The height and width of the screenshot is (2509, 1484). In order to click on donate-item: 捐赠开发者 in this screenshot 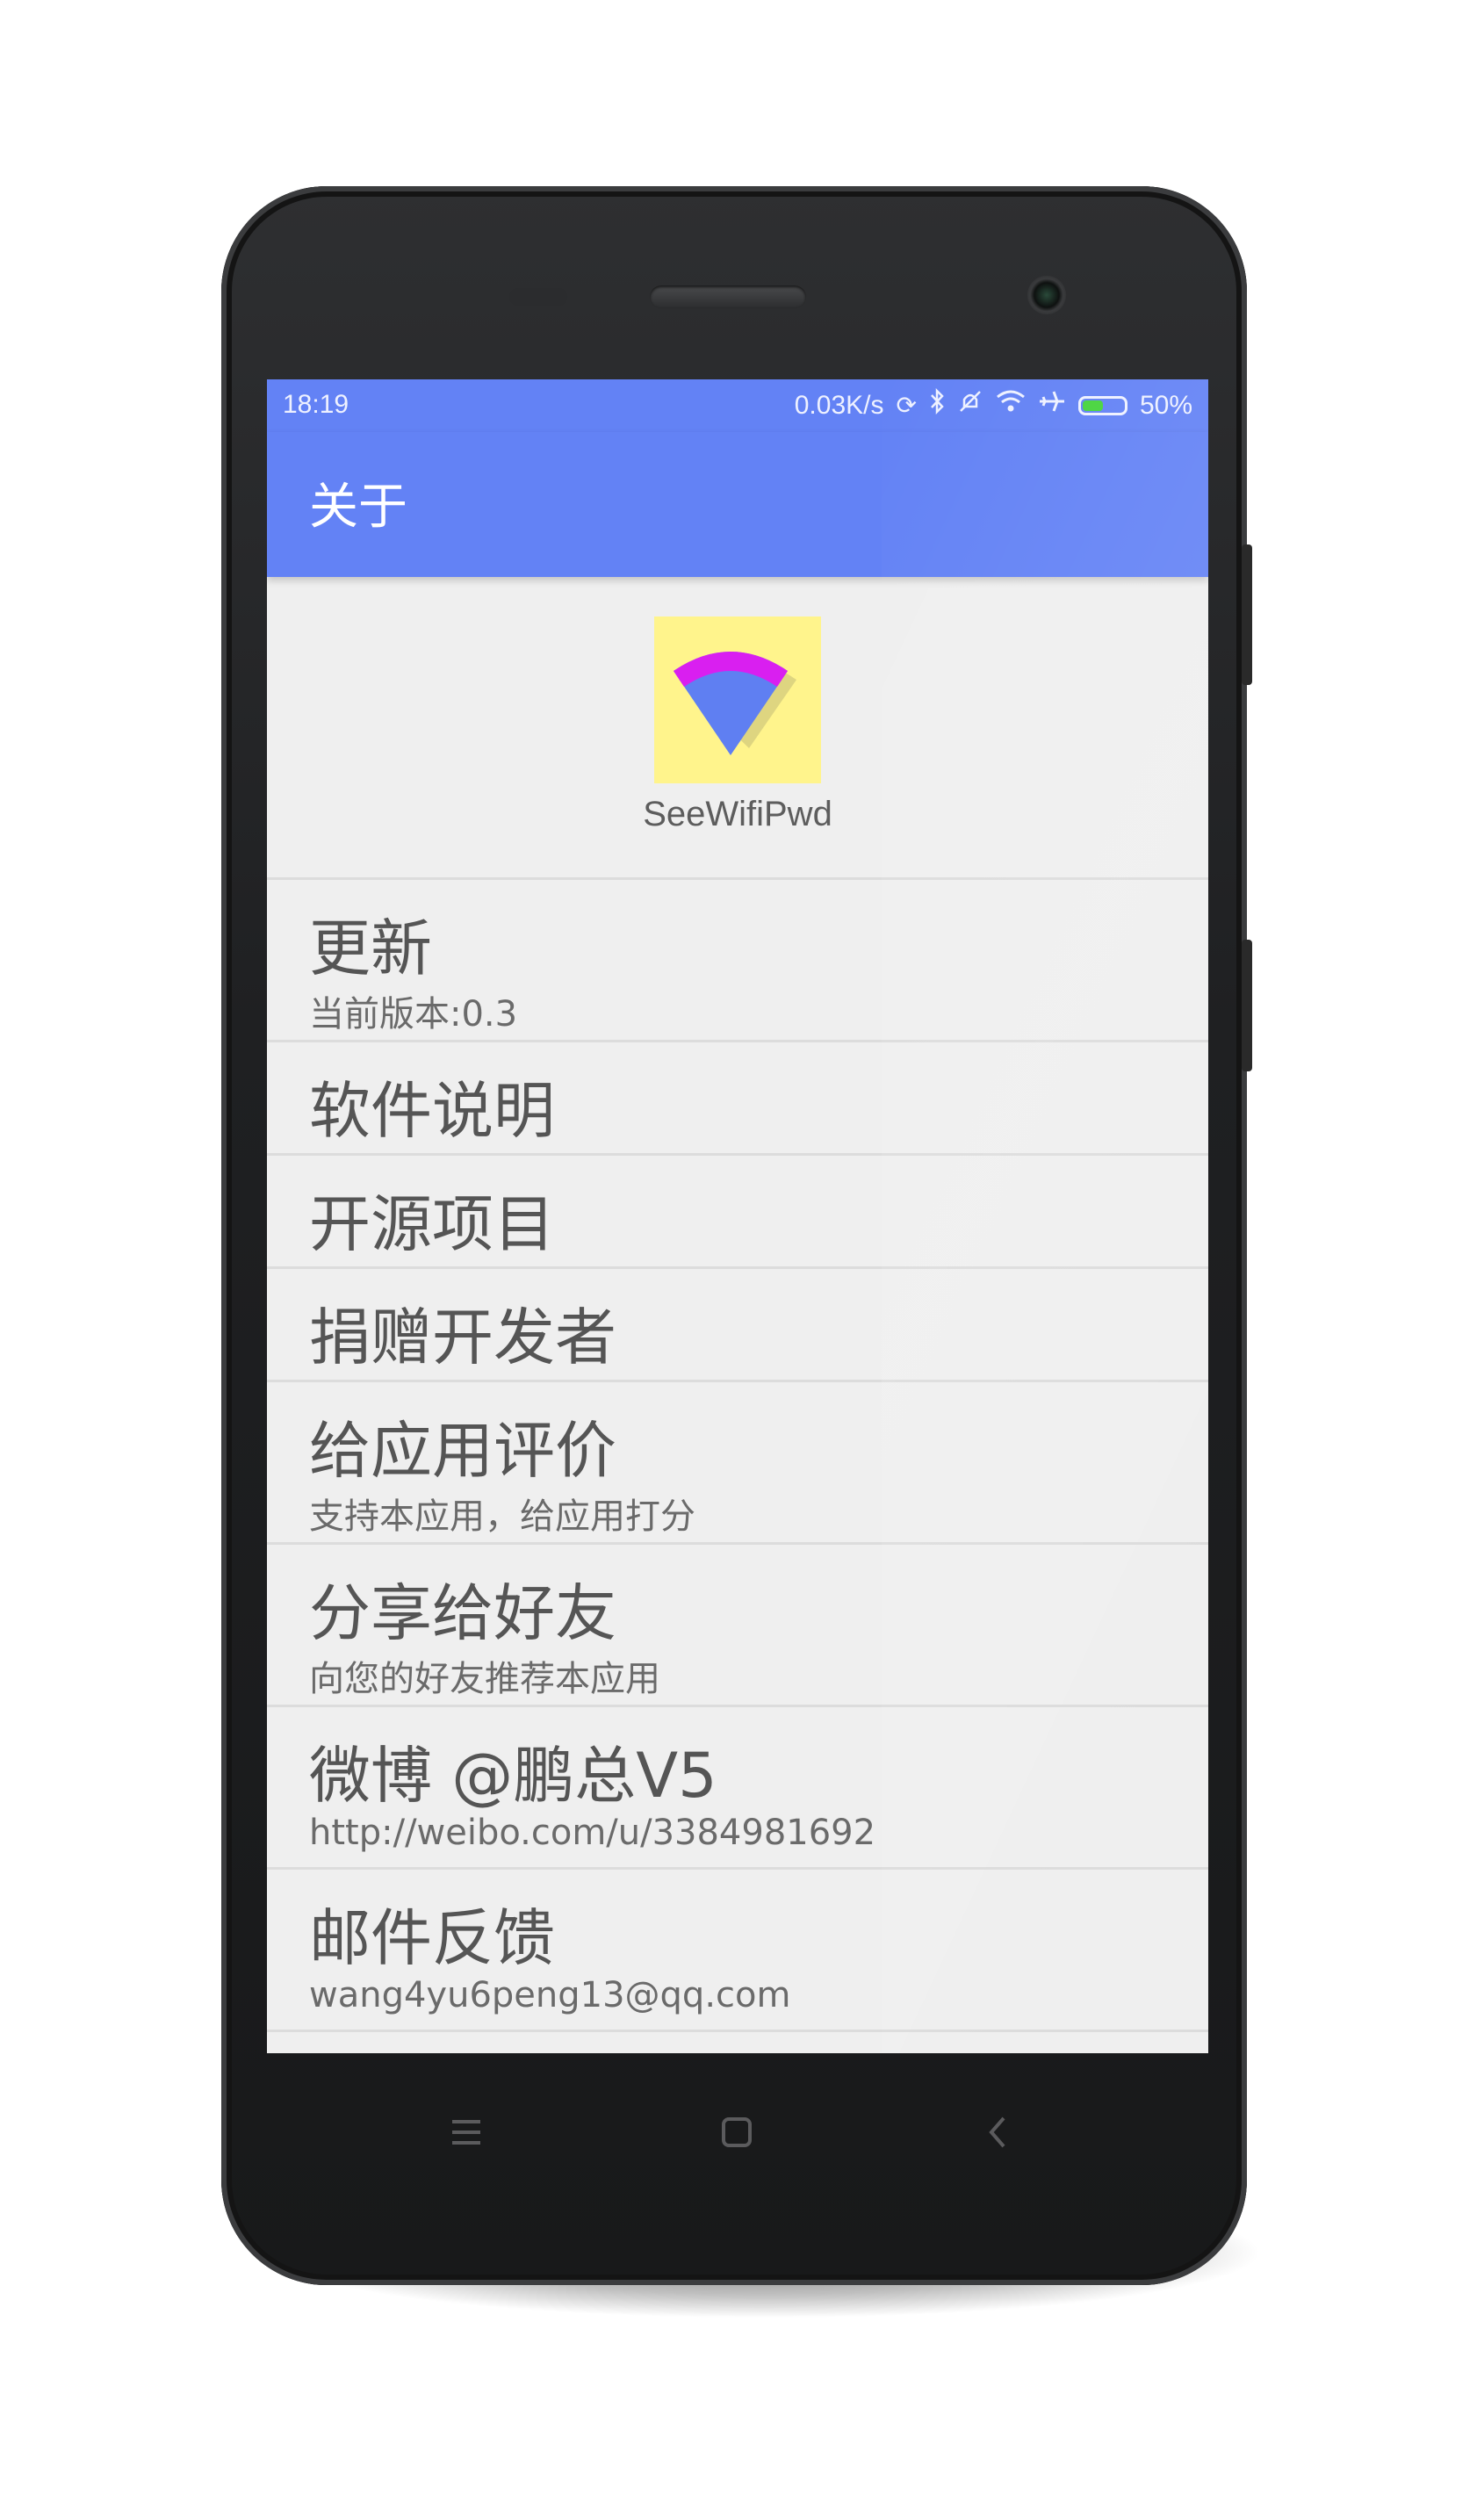, I will do `click(737, 1325)`.